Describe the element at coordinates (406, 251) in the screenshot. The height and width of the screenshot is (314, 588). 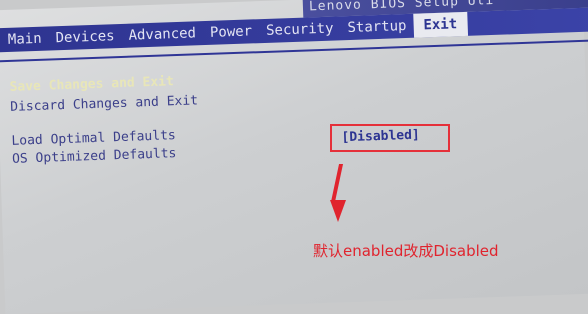
I see `annotation-text: 默认enabled改成Disabled` at that location.